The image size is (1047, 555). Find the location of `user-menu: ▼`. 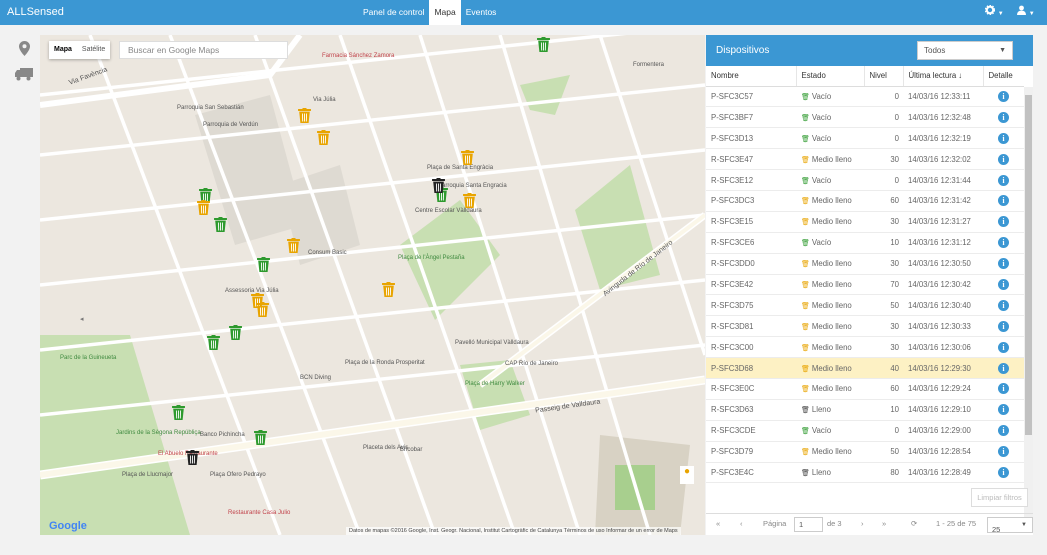

user-menu: ▼ is located at coordinates (1026, 11).